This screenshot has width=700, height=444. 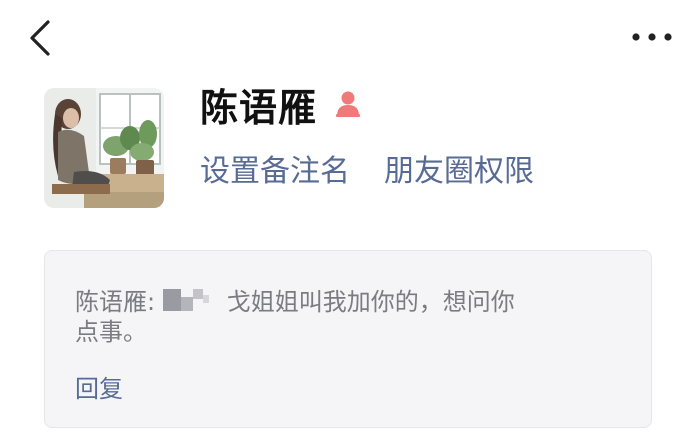 I want to click on more-icon, so click(x=652, y=37).